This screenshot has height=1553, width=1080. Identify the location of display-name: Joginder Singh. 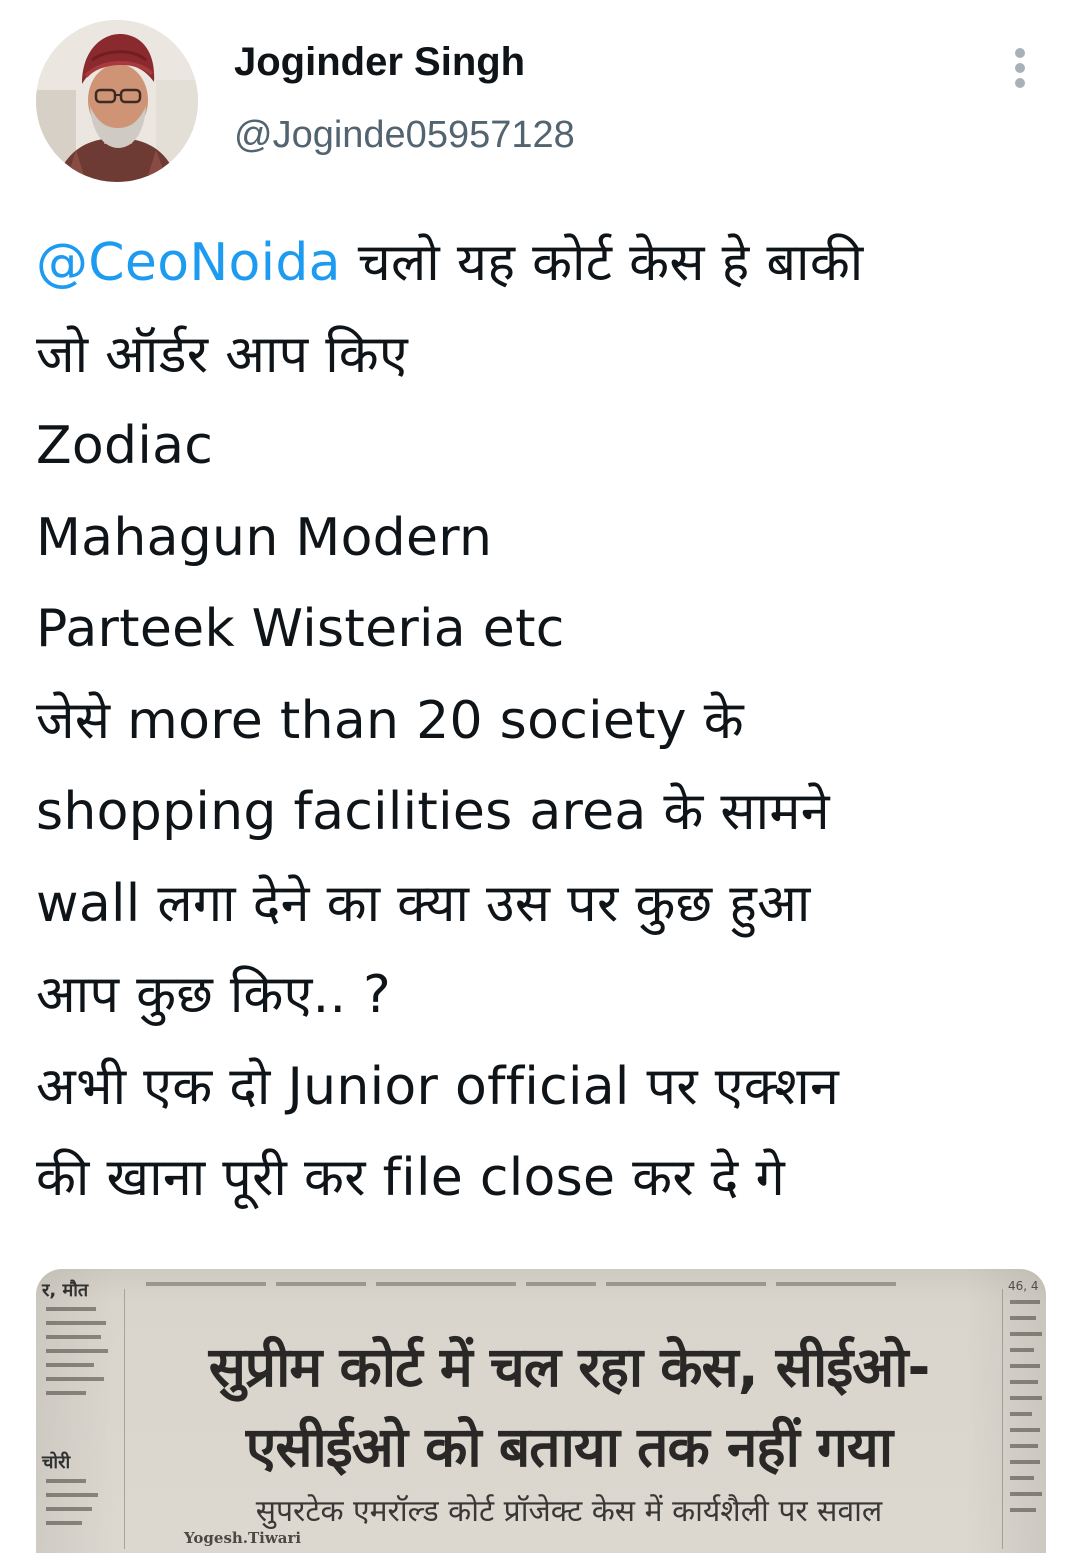
(379, 62).